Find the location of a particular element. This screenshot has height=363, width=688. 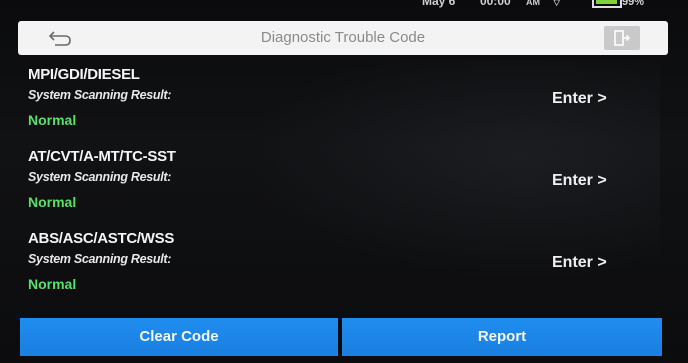

status-time: 00:00 is located at coordinates (495, 4).